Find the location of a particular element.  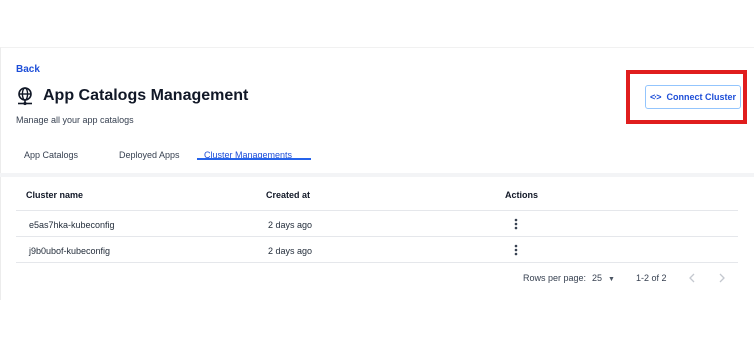

column-header-cluster-name: Cluster name is located at coordinates (55, 195).